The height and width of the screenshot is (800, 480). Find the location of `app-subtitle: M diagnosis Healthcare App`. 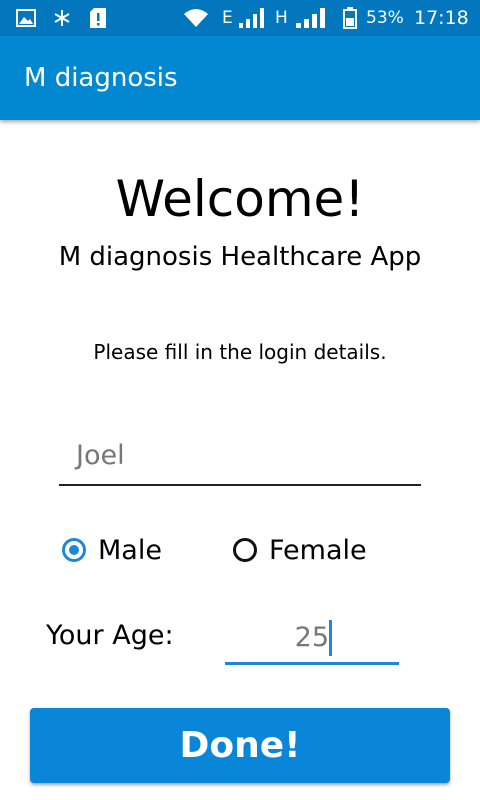

app-subtitle: M diagnosis Healthcare App is located at coordinates (240, 257).